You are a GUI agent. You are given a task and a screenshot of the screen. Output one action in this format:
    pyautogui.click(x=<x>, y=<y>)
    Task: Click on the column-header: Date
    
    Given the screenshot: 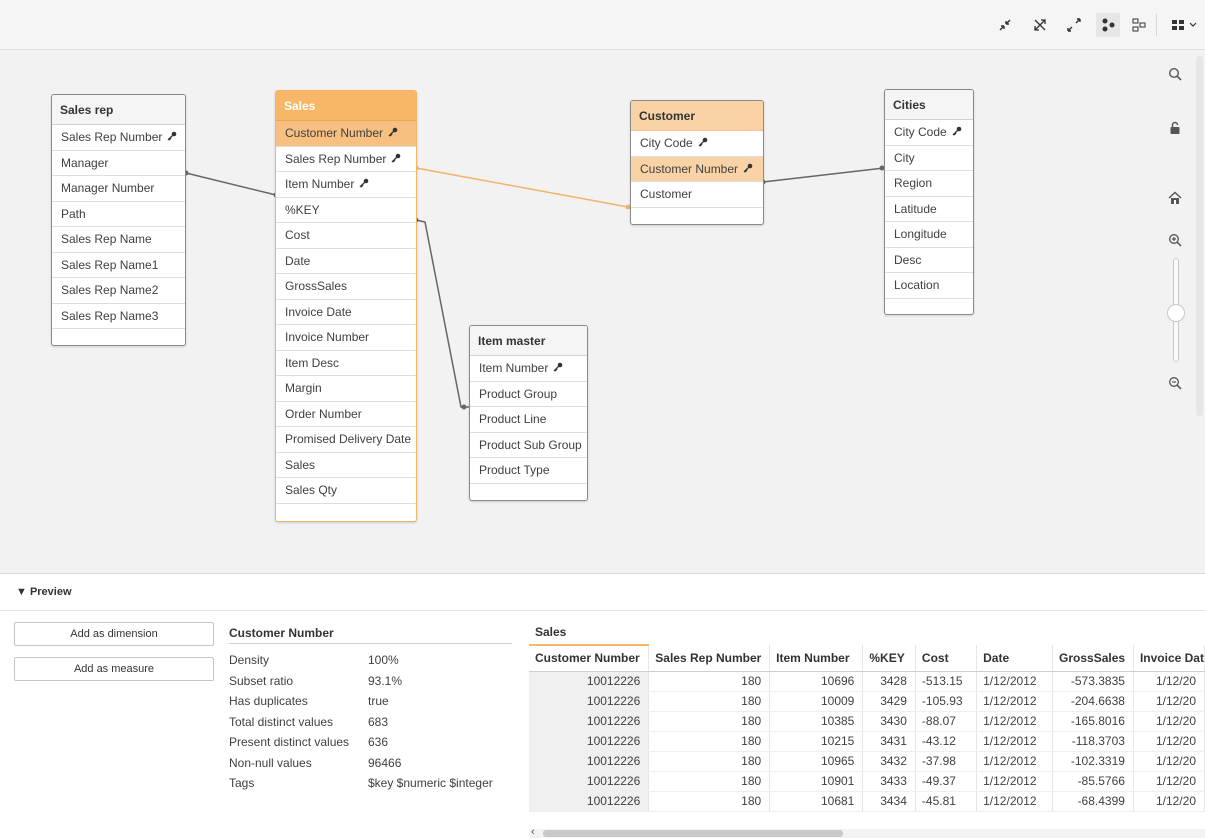 What is the action you would take?
    pyautogui.click(x=1015, y=658)
    